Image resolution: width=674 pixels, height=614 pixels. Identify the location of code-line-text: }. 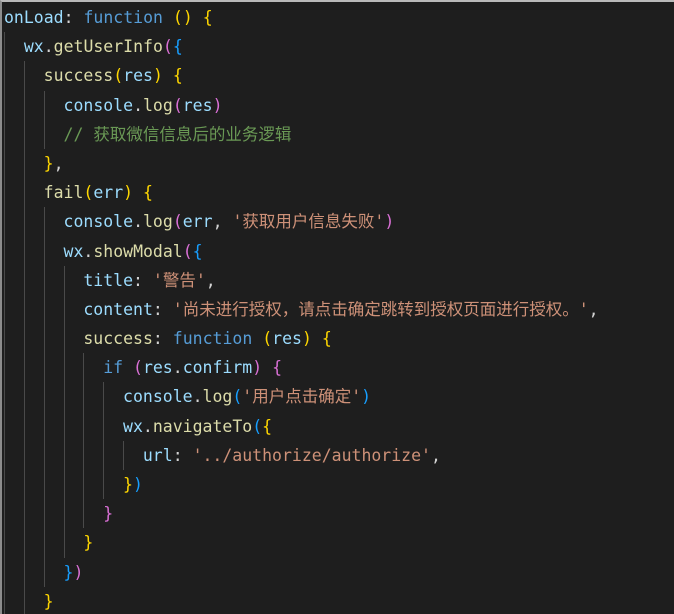
(87, 542).